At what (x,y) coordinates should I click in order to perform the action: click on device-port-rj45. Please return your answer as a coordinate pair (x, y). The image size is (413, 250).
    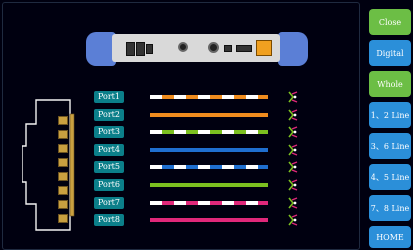
    Looking at the image, I should click on (264, 48).